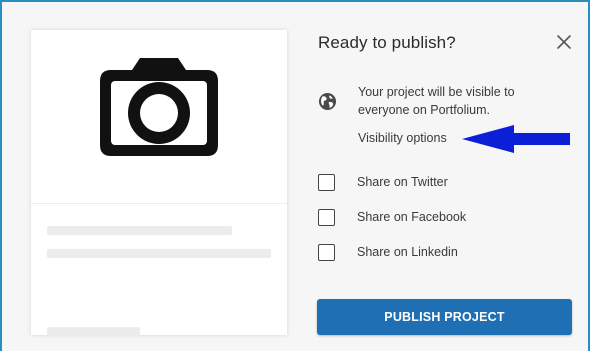  I want to click on share-facebook-label: Share on Facebook, so click(412, 217).